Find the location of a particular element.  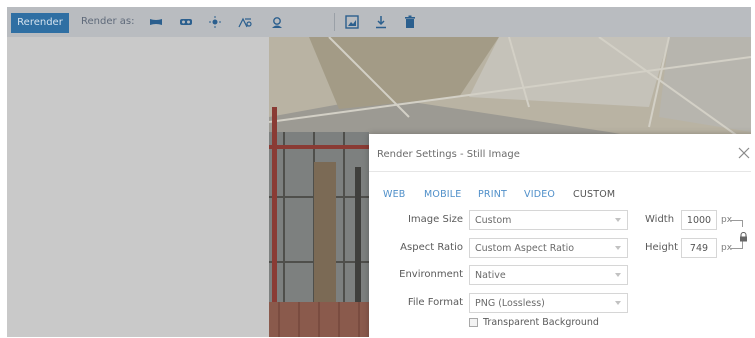

environment-value: Native is located at coordinates (490, 275).